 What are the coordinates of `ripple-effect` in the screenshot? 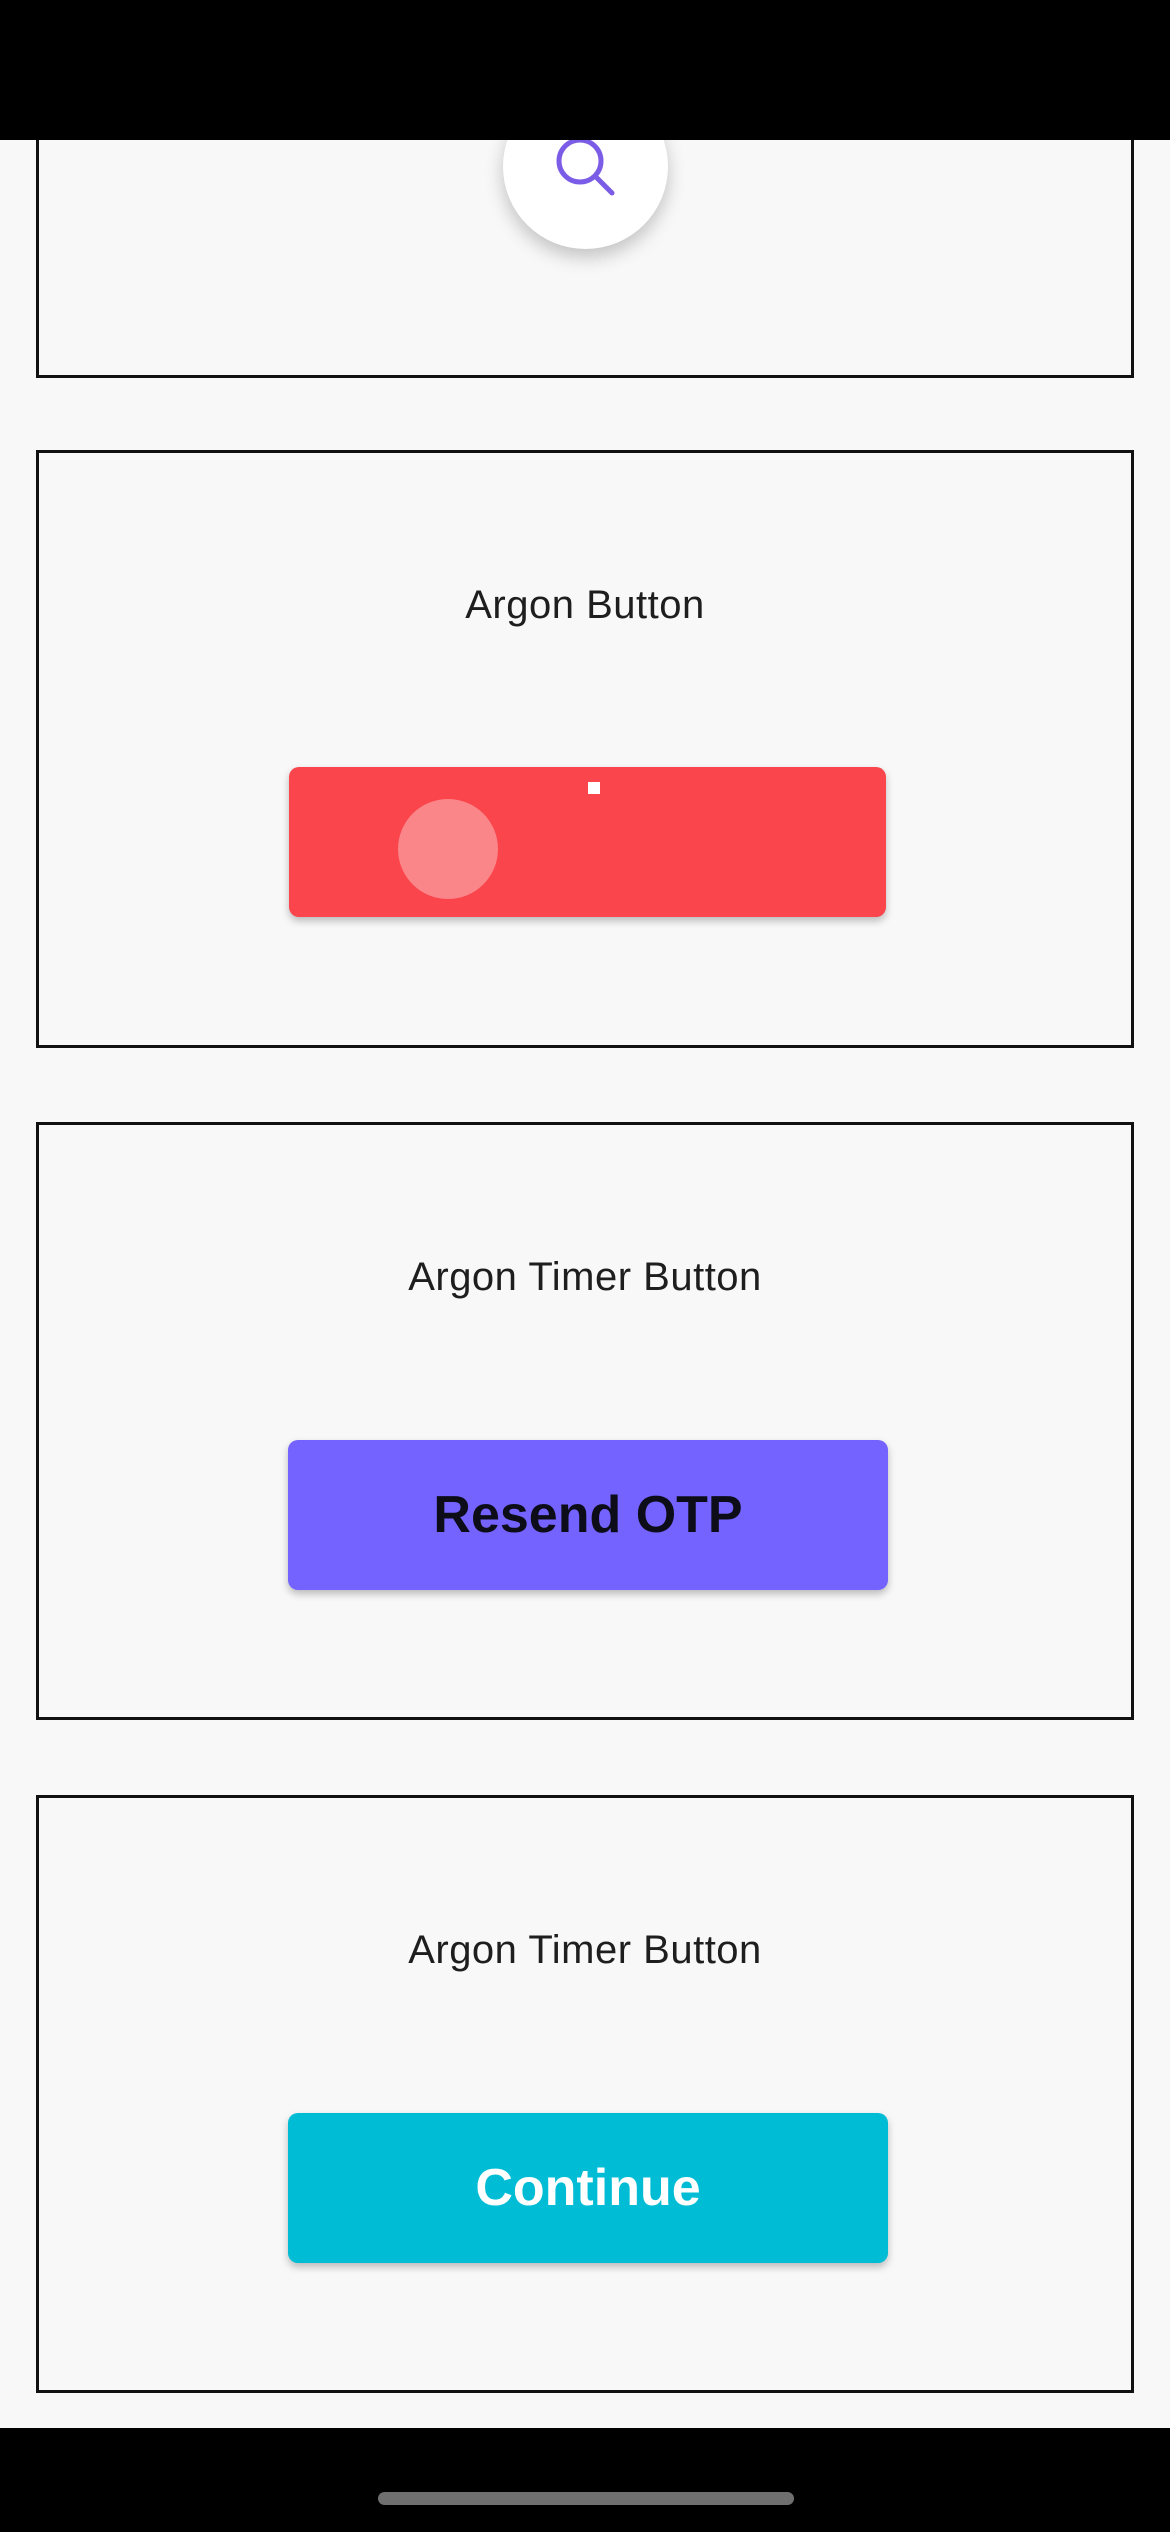 It's located at (448, 849).